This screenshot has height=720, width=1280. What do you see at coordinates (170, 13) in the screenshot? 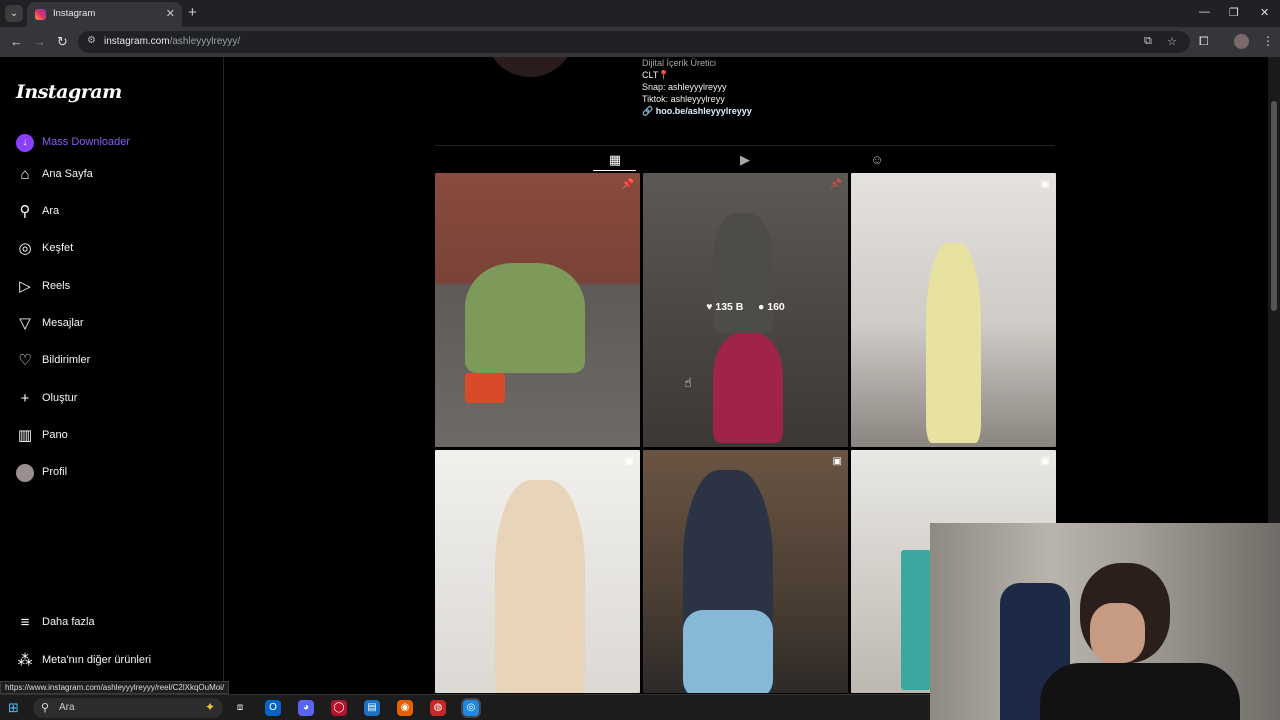
I see `close-tab-icon: ✕` at bounding box center [170, 13].